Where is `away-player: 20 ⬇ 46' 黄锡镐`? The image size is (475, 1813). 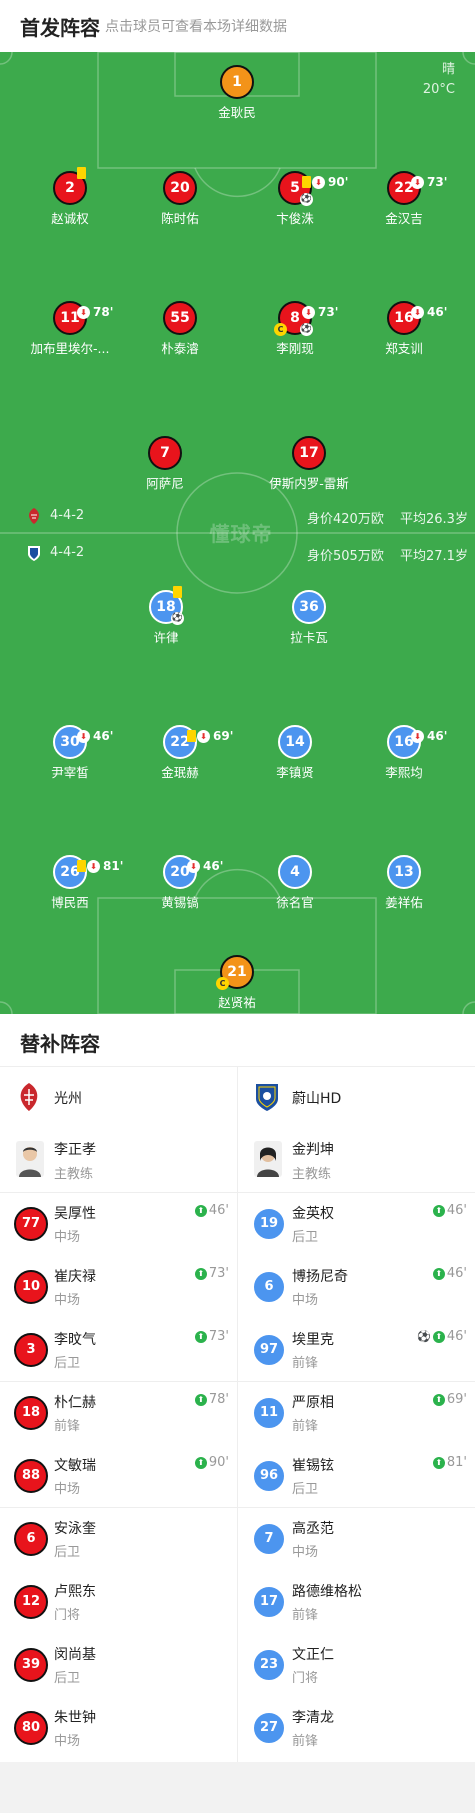 away-player: 20 ⬇ 46' 黄锡镐 is located at coordinates (180, 883).